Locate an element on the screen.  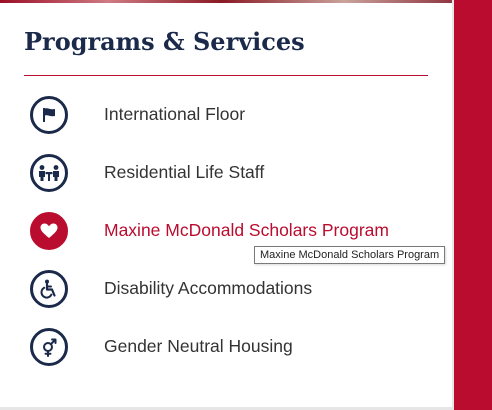
gender-neutral-icon is located at coordinates (49, 347).